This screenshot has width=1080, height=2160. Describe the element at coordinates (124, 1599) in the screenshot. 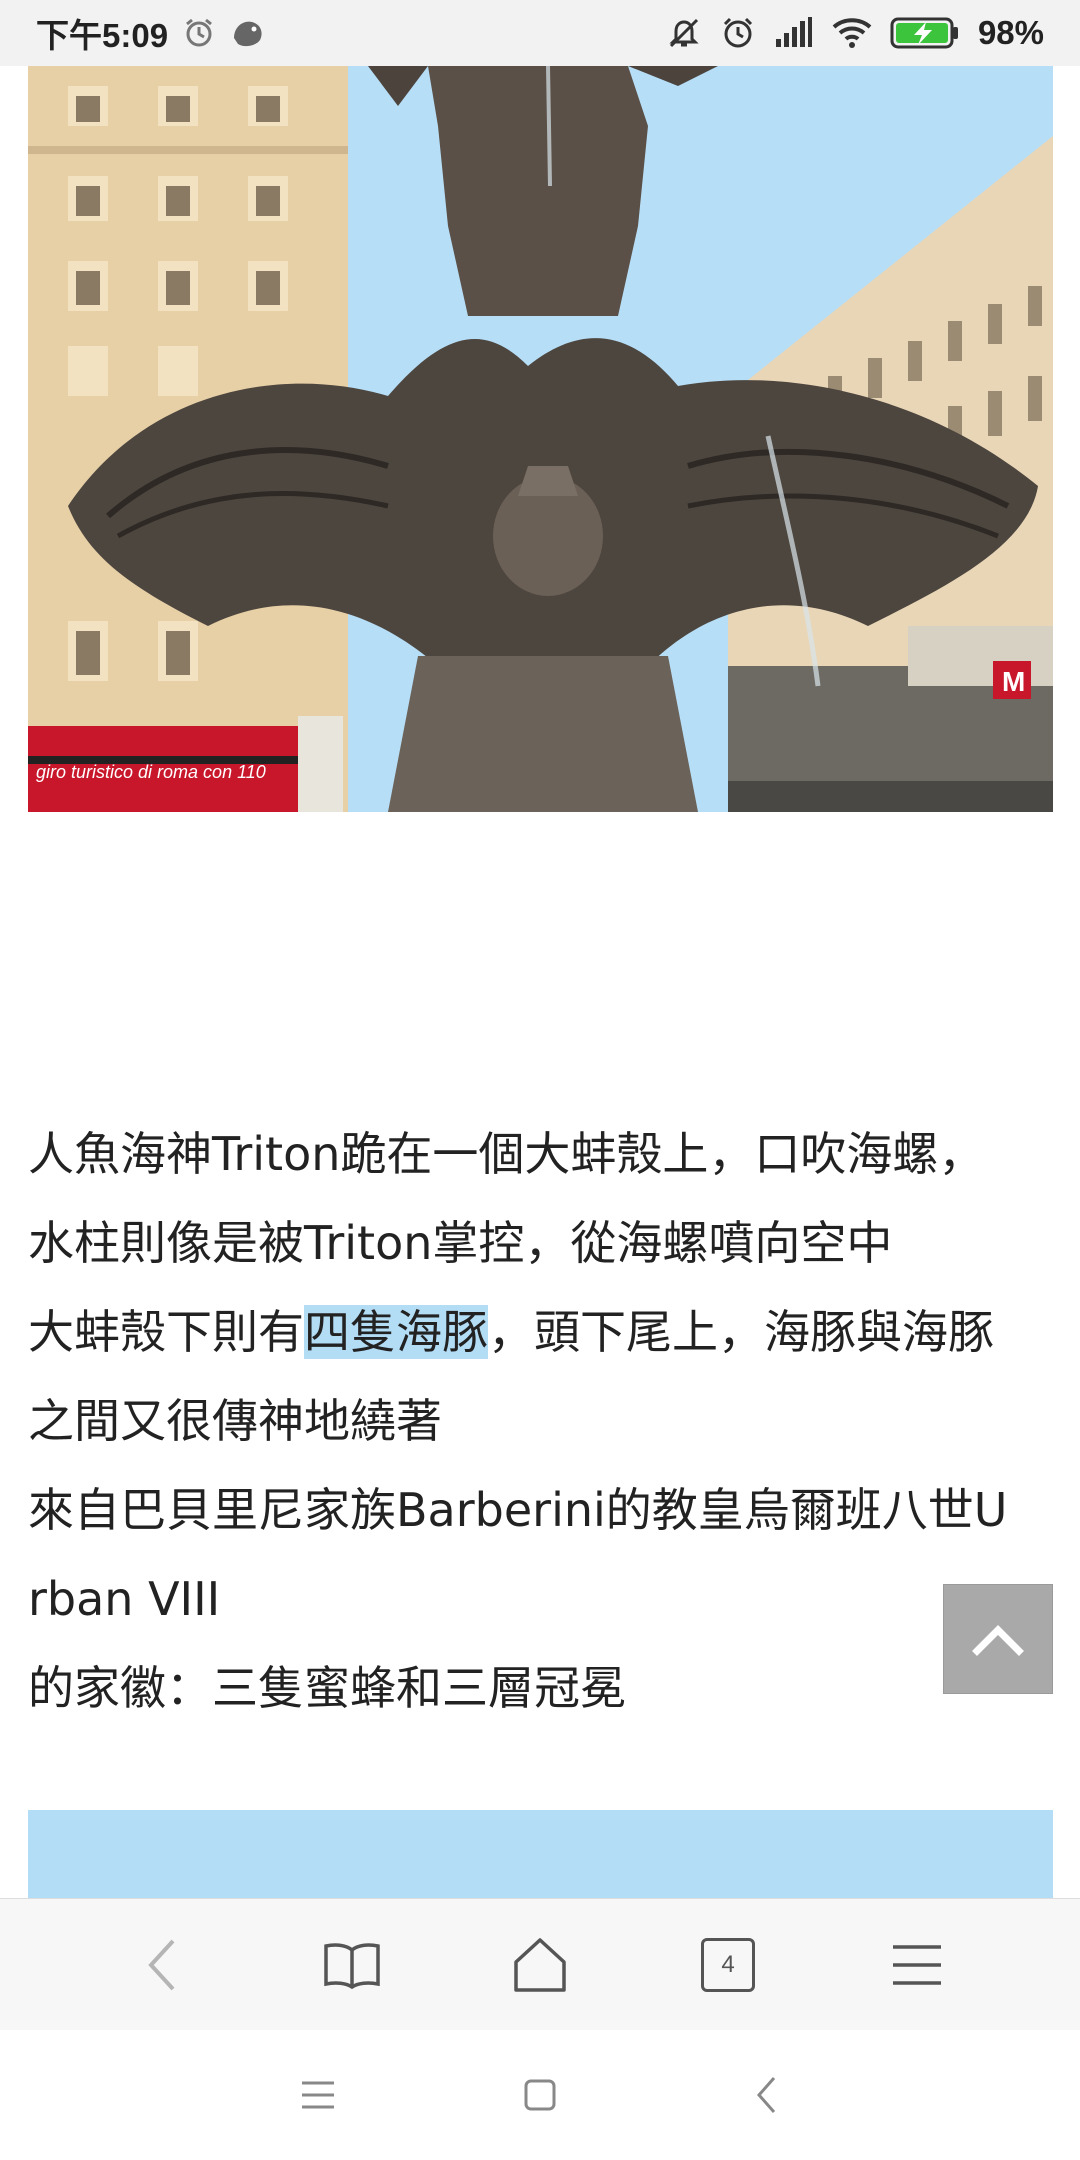

I see `article-line: rban VIII` at that location.